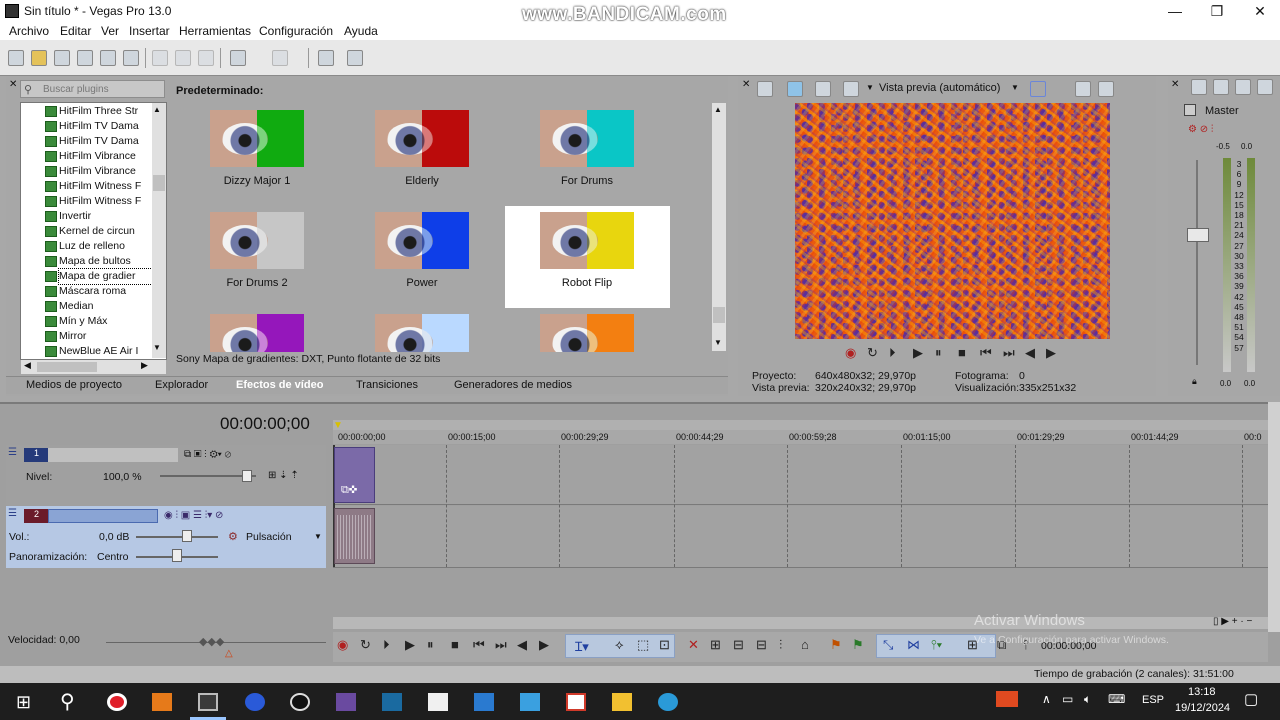  I want to click on plugin-tree-item: Luz de relleno, so click(106, 246).